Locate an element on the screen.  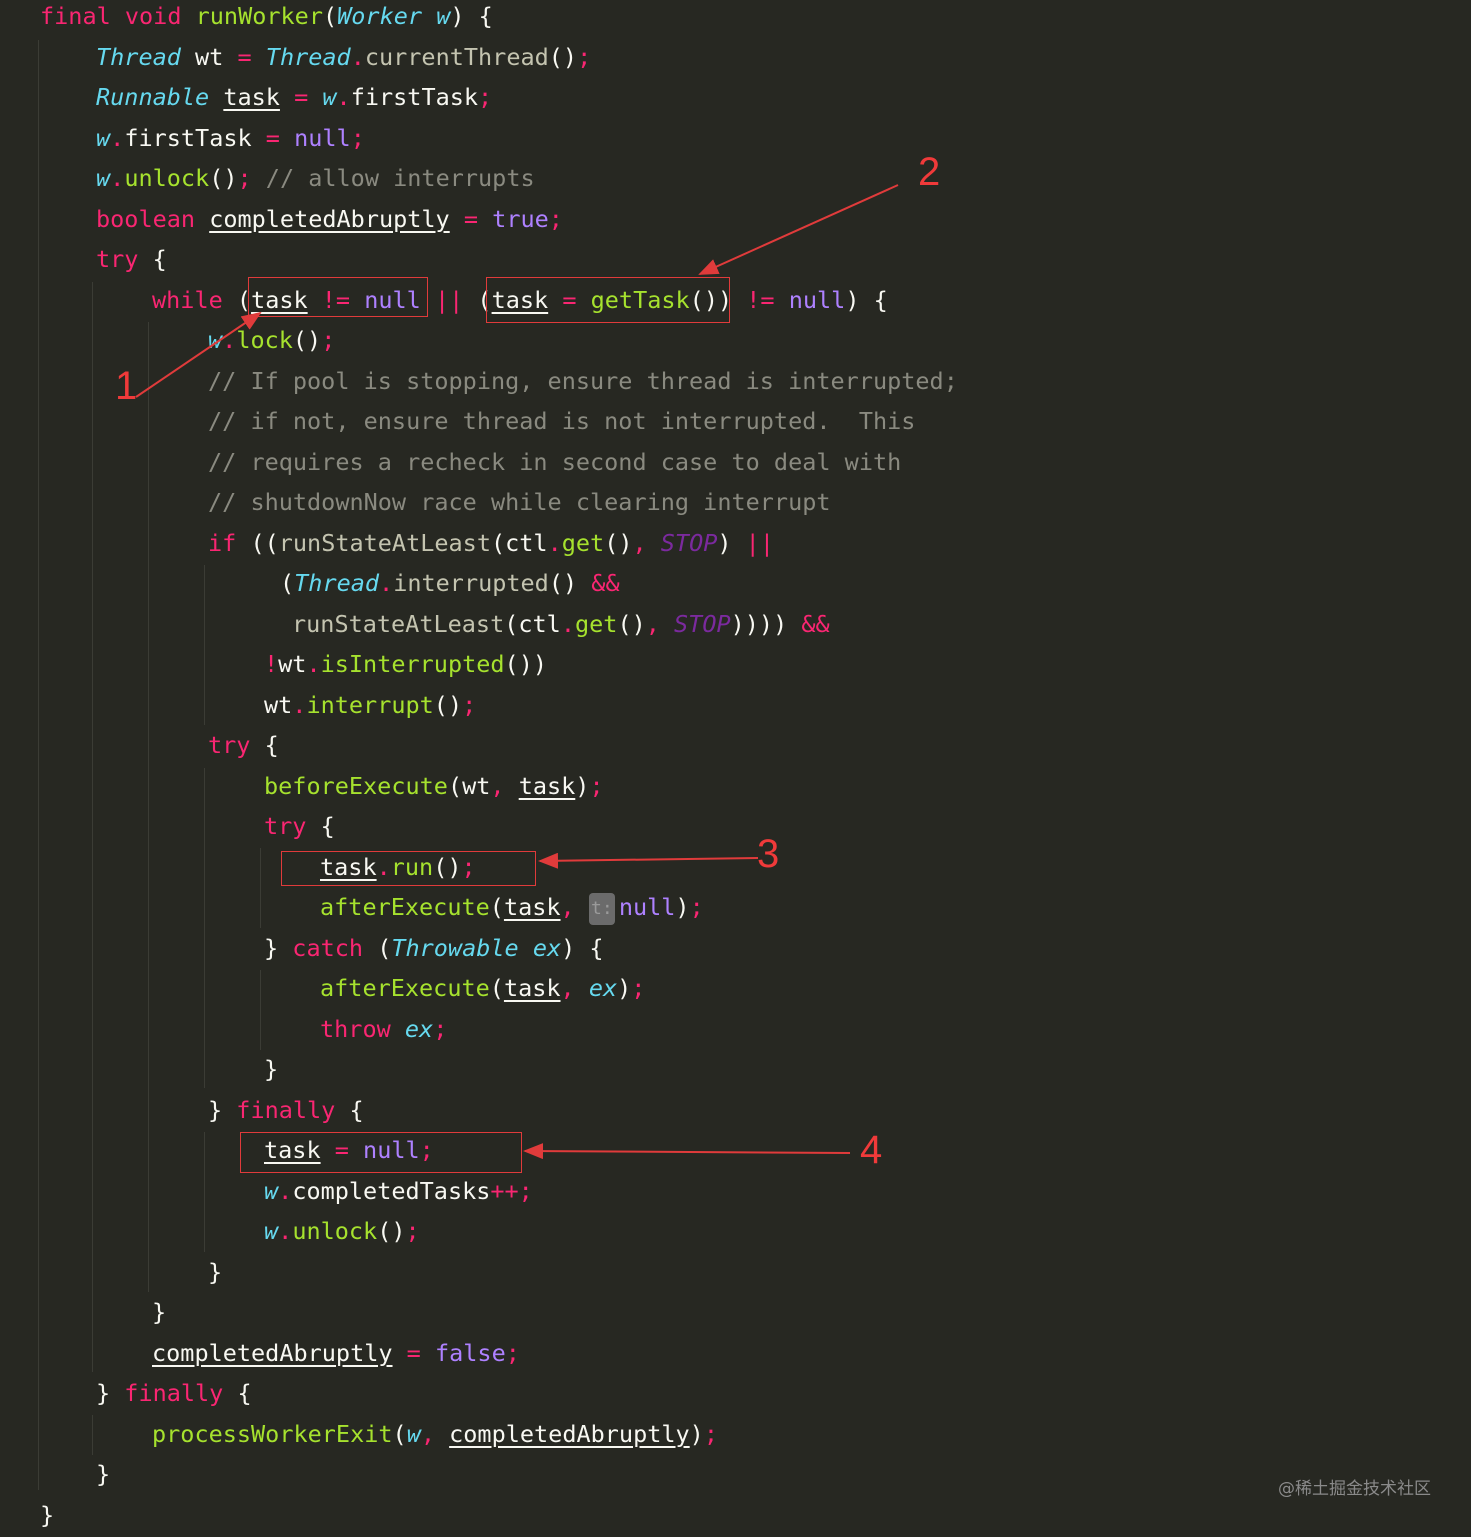
annotation-label-4: 4 is located at coordinates (871, 1150).